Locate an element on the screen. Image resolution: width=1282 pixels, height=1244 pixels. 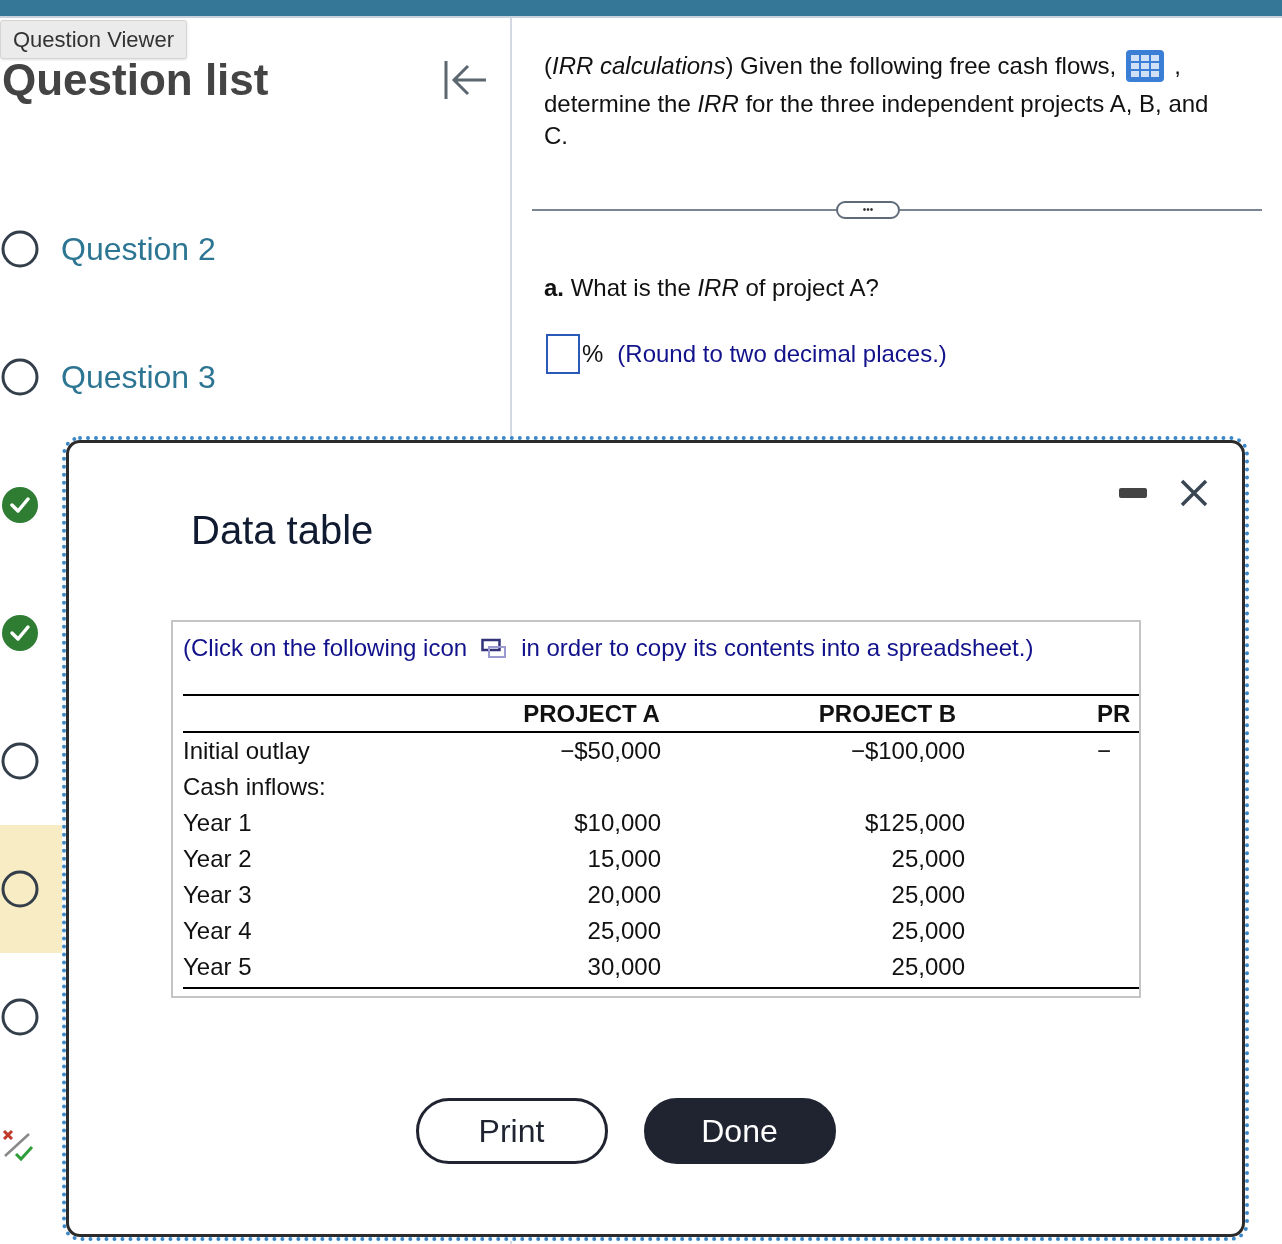
table-cell-text: $125,000 is located at coordinates (914, 823).